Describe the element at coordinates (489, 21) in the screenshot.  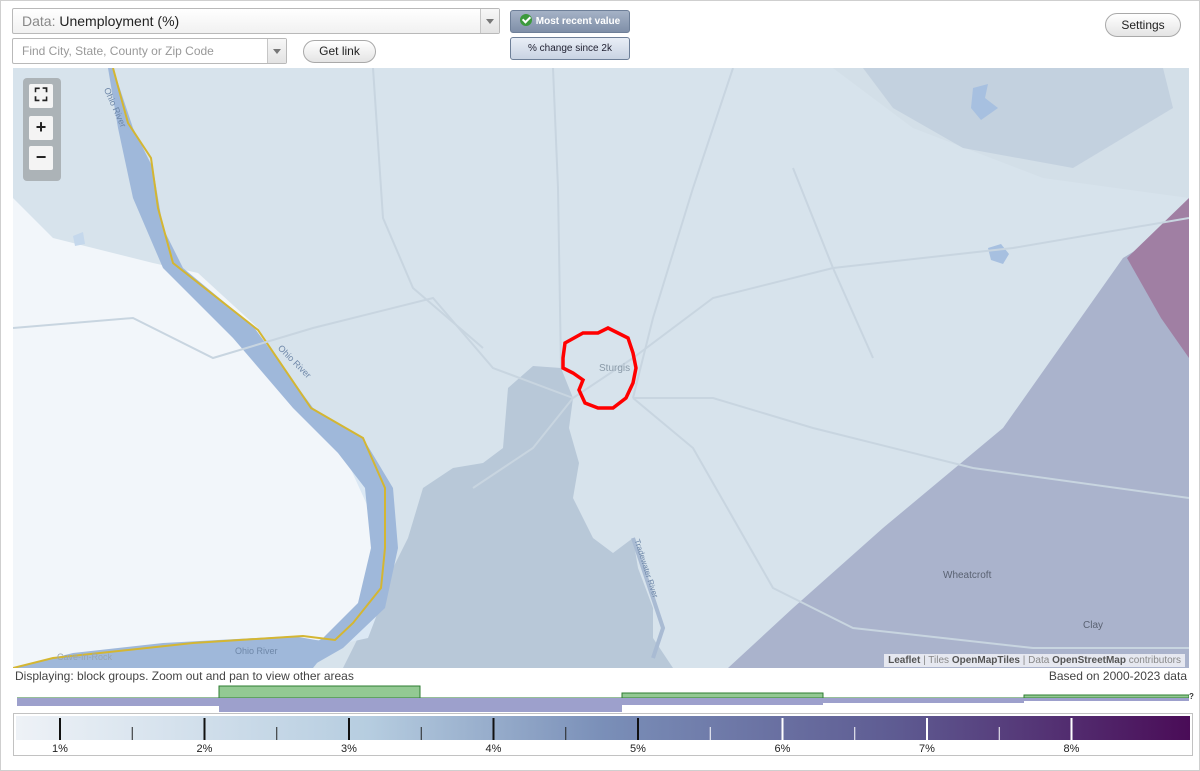
I see `chevron-down-icon` at that location.